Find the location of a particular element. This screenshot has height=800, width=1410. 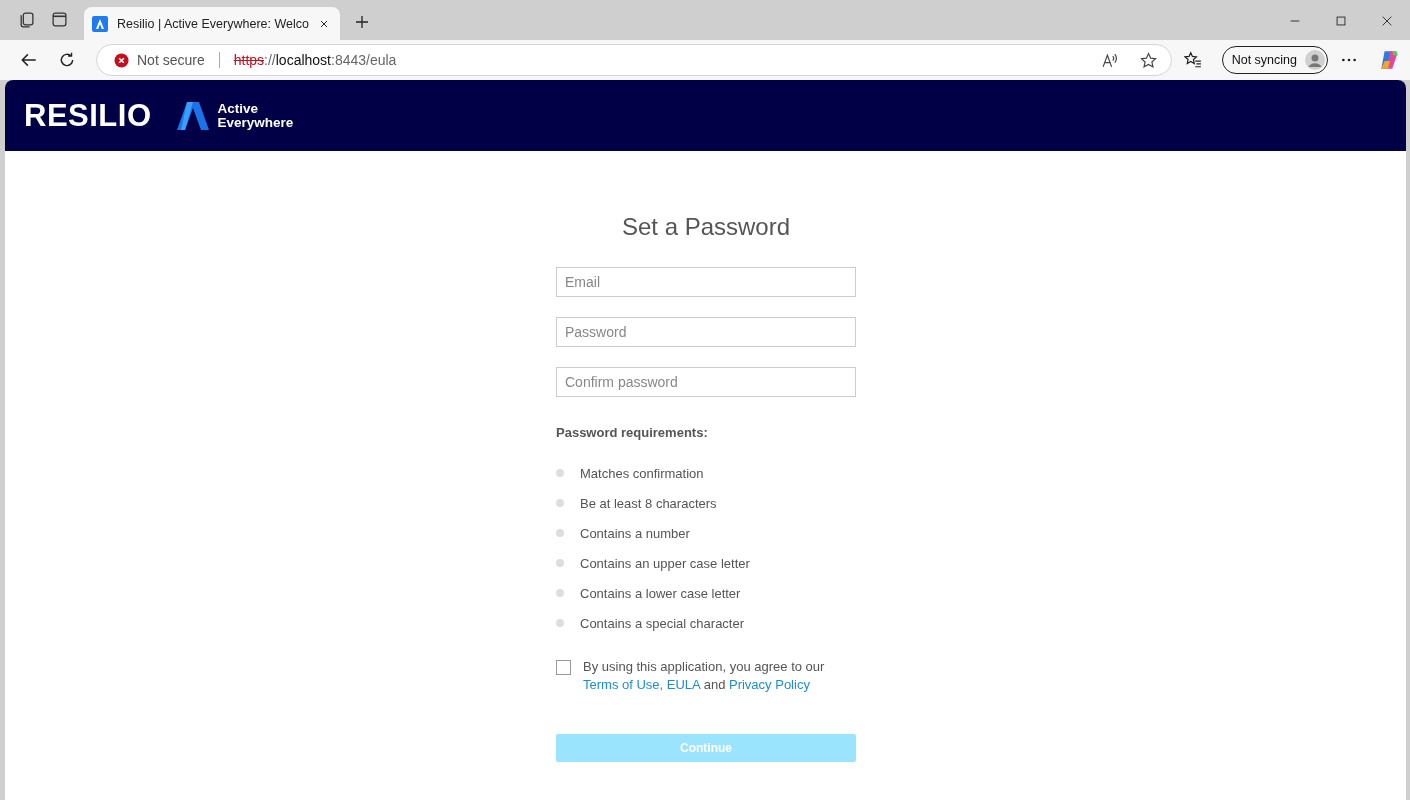

maximize-icon is located at coordinates (1341, 21).